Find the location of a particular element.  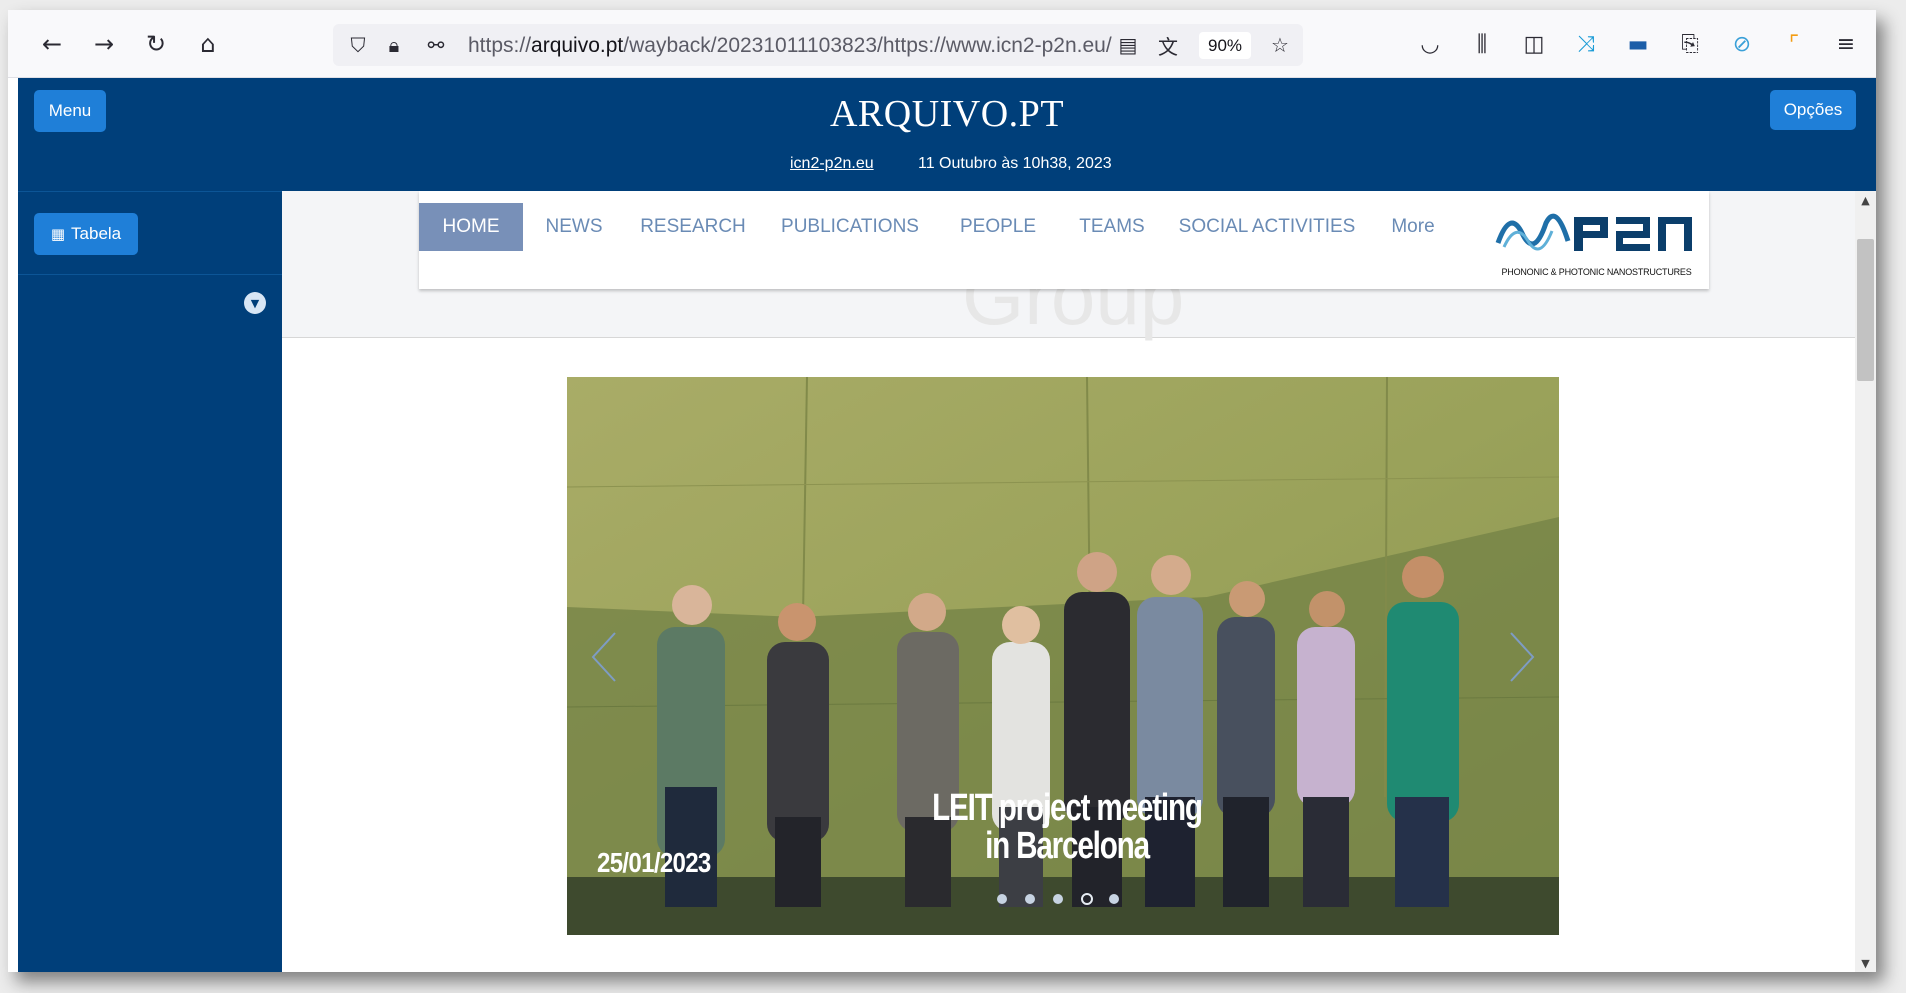

account-icon: ▬ is located at coordinates (1638, 44).